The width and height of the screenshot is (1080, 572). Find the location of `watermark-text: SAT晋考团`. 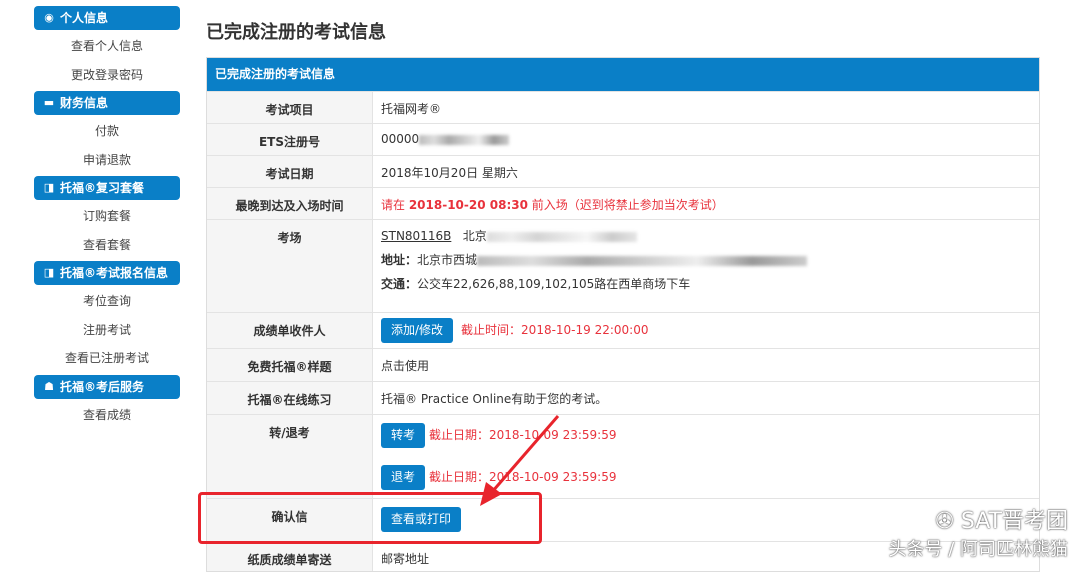

watermark-text: SAT晋考团 is located at coordinates (1014, 521).